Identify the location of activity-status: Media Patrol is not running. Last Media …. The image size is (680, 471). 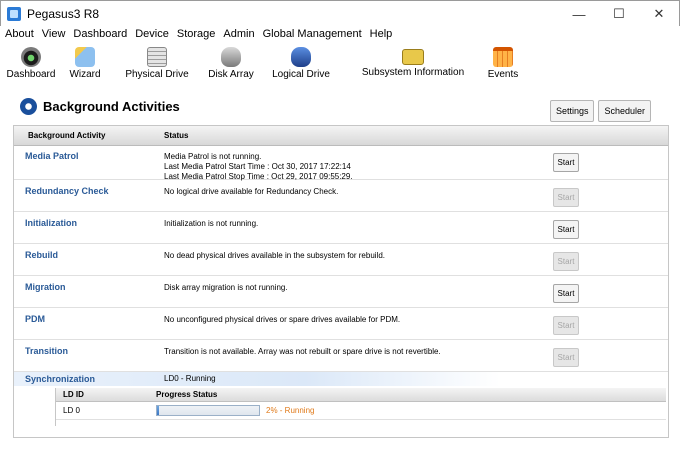
(258, 167).